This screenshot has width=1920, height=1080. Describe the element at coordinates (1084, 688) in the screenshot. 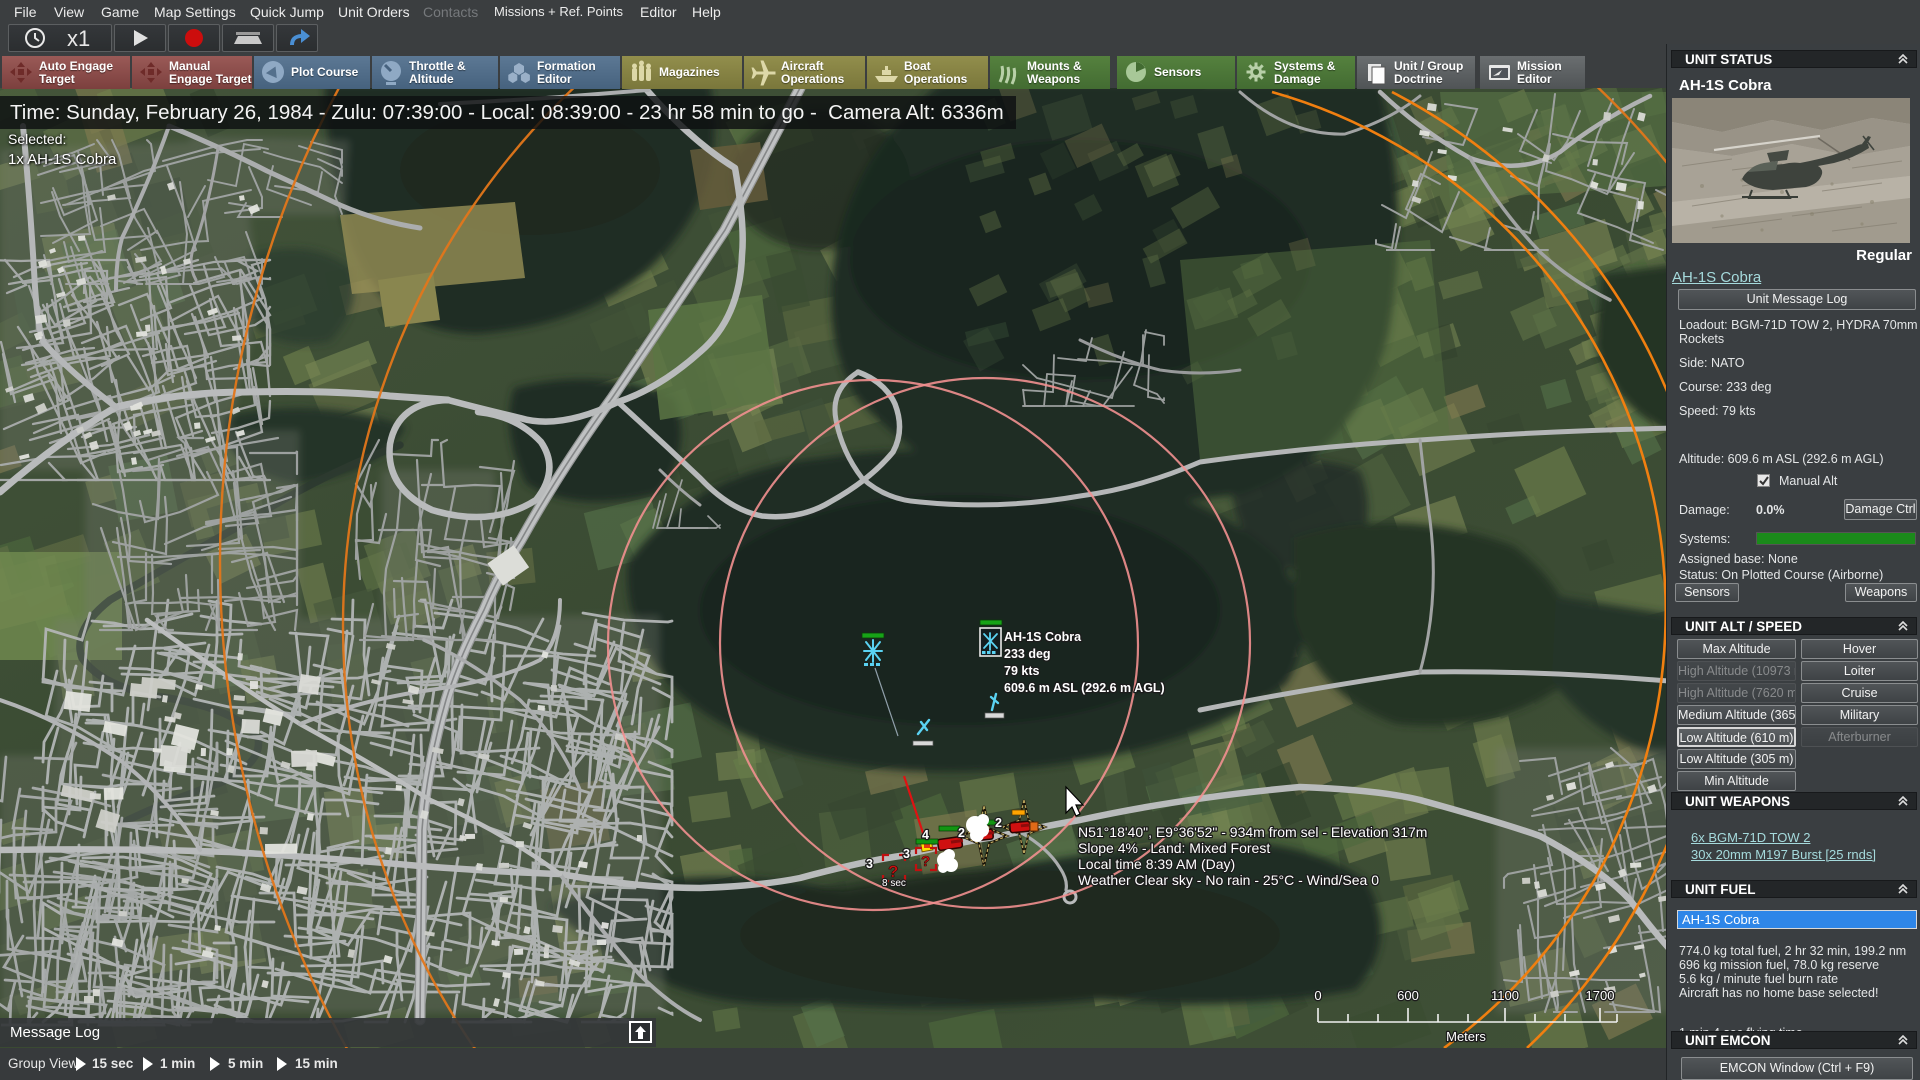

I see `svg-text: 609.6 m ASL (292.6 m AGL)` at that location.